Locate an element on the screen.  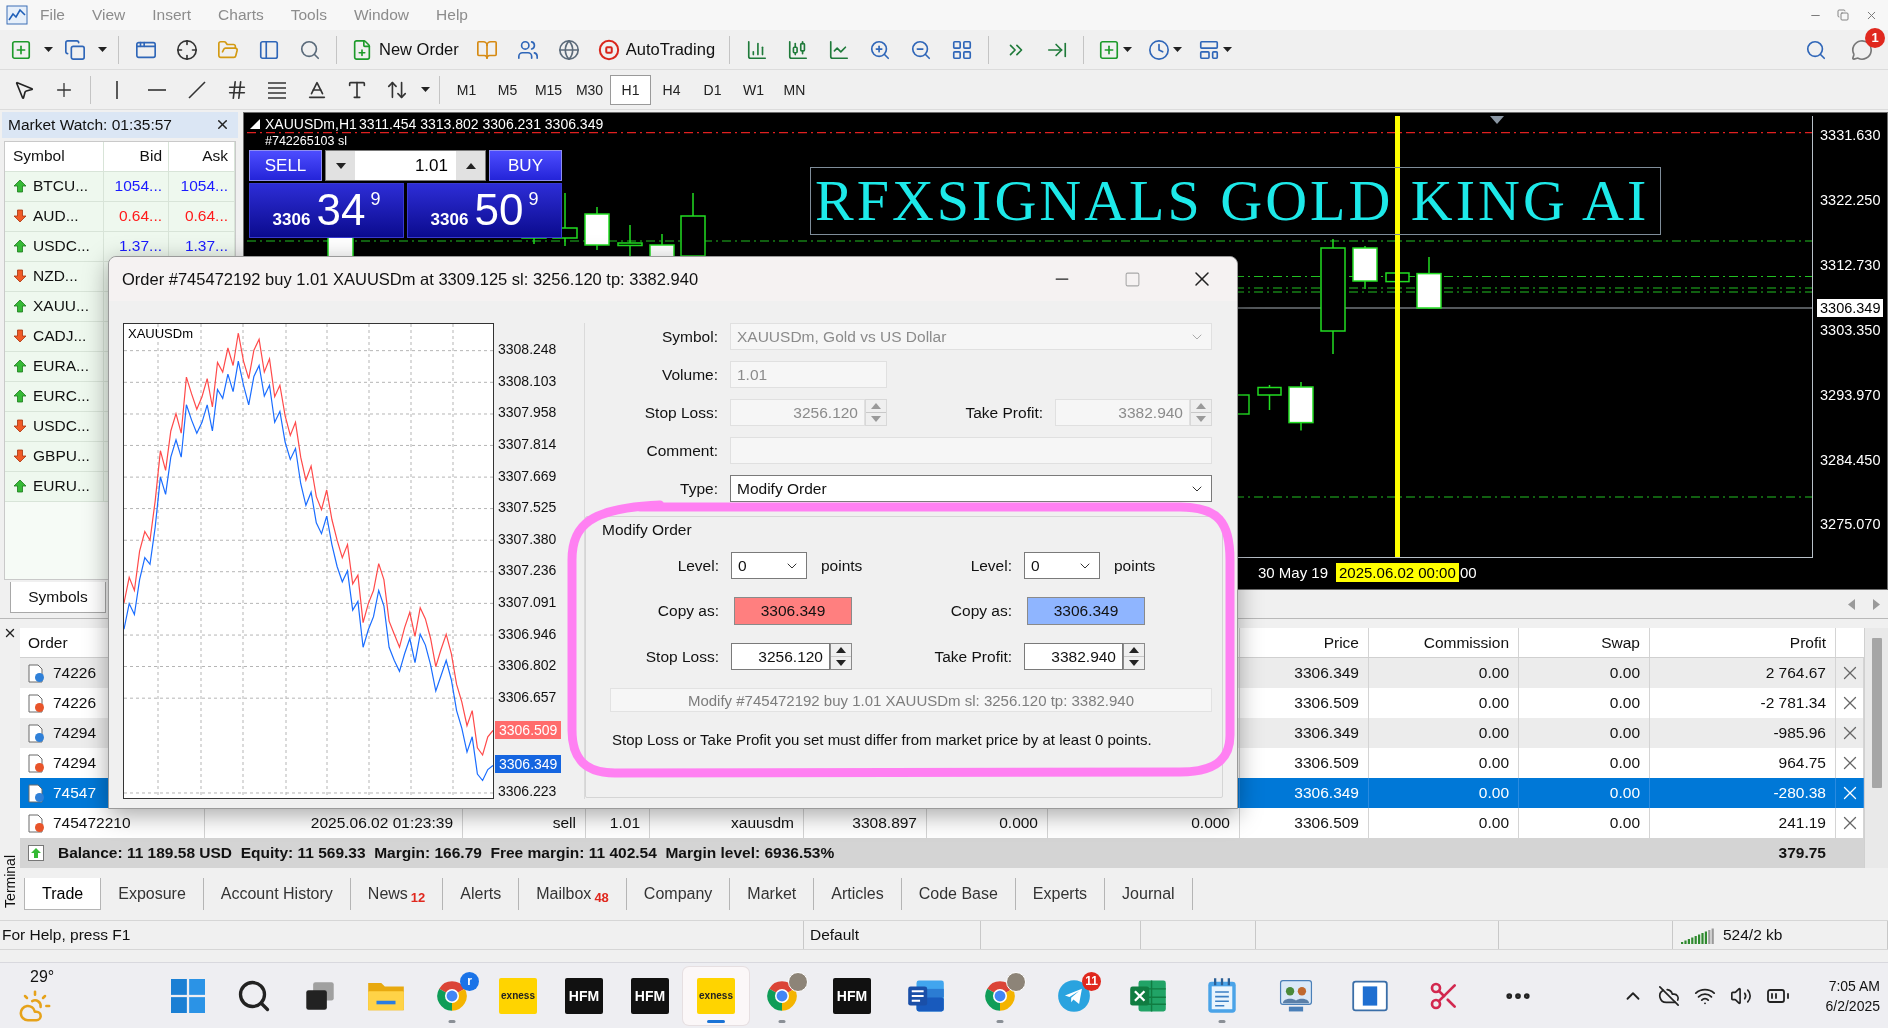
panel-label: Terminal is located at coordinates (10, 881).